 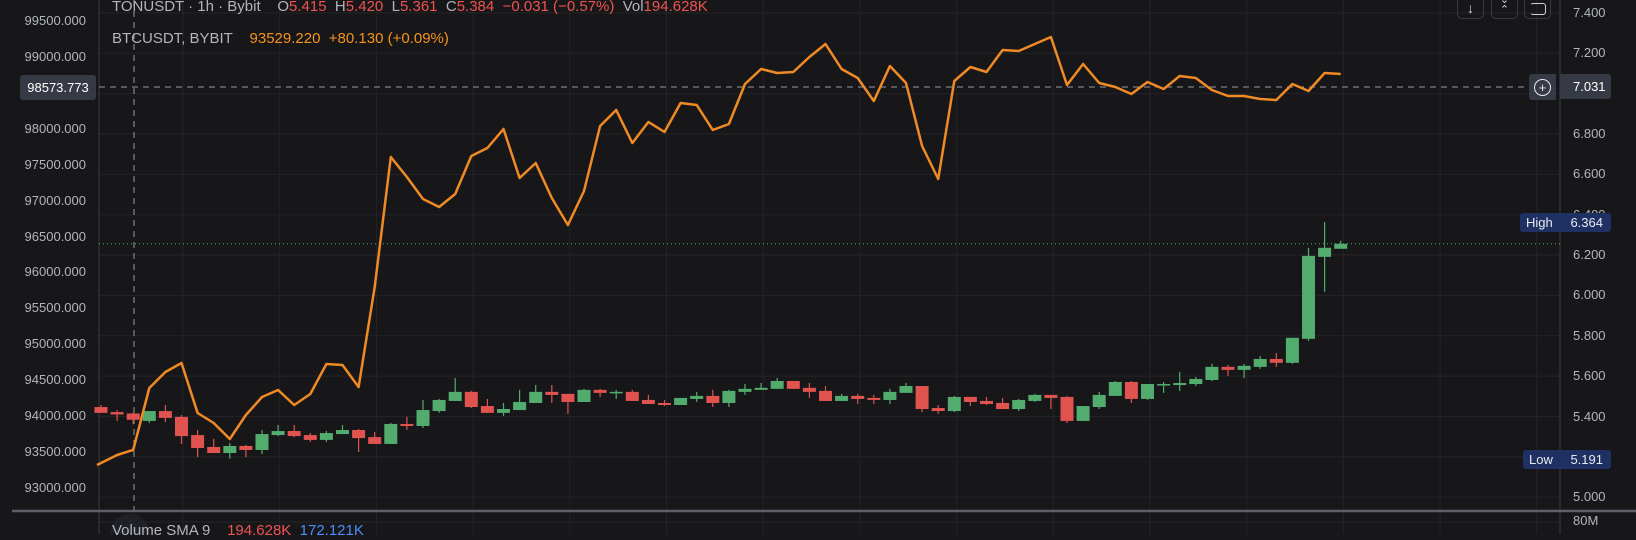 I want to click on left-axis-tick-label: 94500.000, so click(x=55, y=380).